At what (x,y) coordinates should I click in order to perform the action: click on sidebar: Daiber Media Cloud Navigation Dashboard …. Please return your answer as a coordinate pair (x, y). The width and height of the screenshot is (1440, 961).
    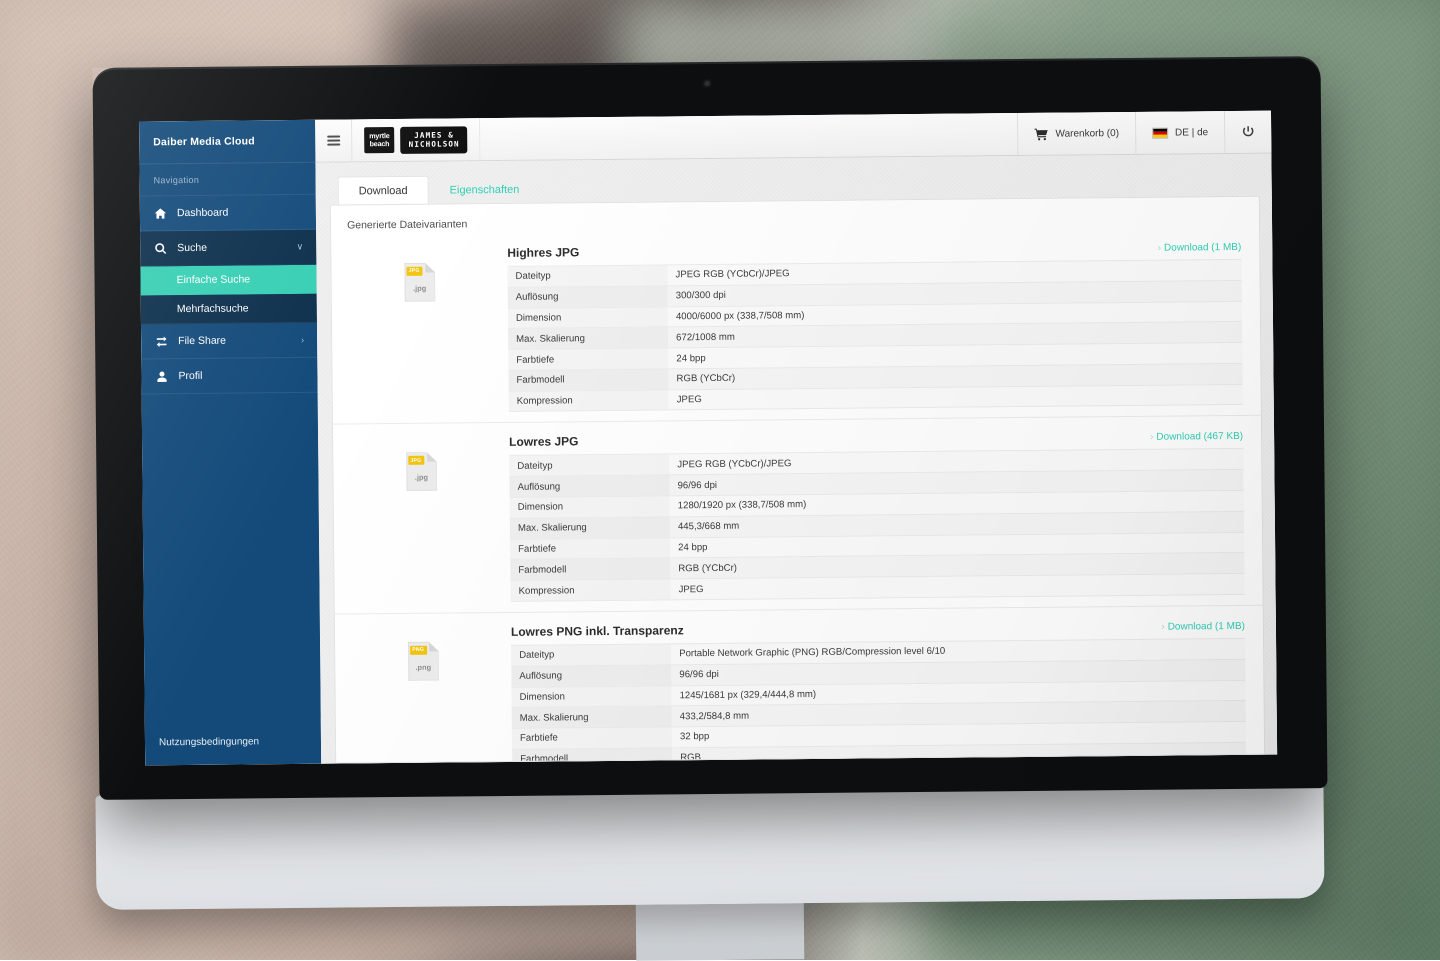
    Looking at the image, I should click on (230, 442).